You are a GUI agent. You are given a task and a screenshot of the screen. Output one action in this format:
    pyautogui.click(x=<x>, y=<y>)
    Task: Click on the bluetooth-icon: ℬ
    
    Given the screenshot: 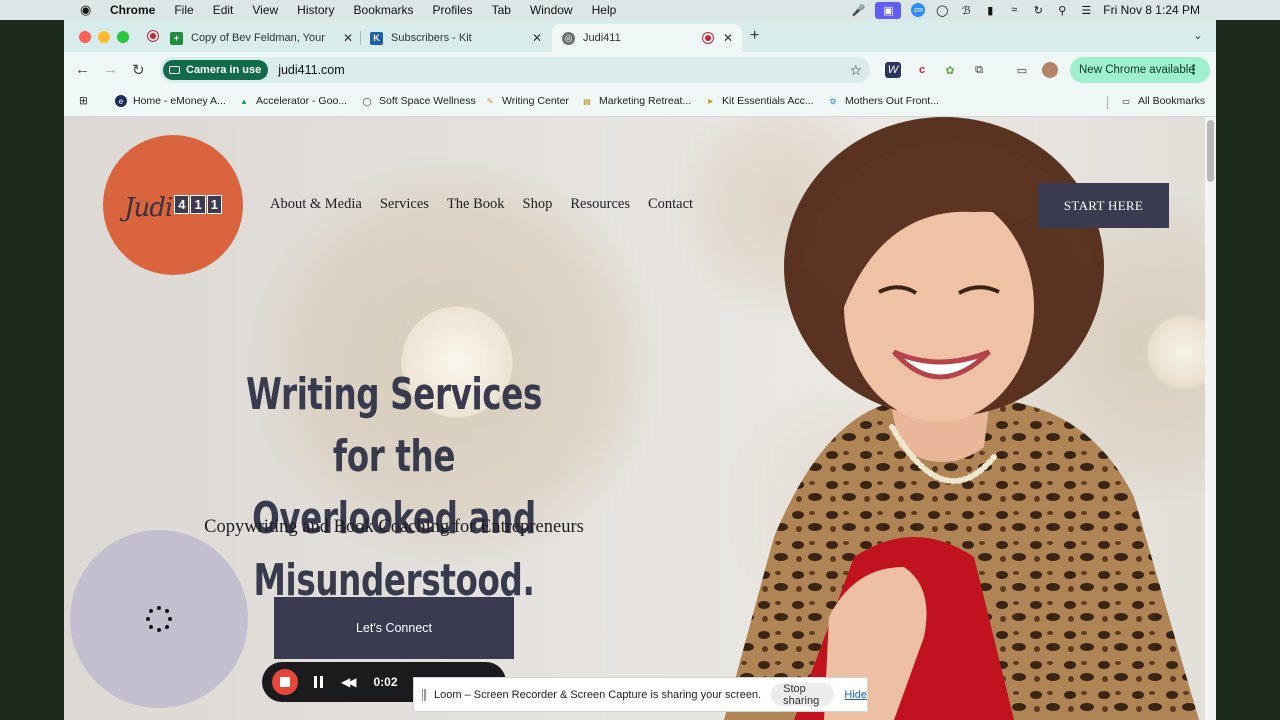 What is the action you would take?
    pyautogui.click(x=966, y=10)
    